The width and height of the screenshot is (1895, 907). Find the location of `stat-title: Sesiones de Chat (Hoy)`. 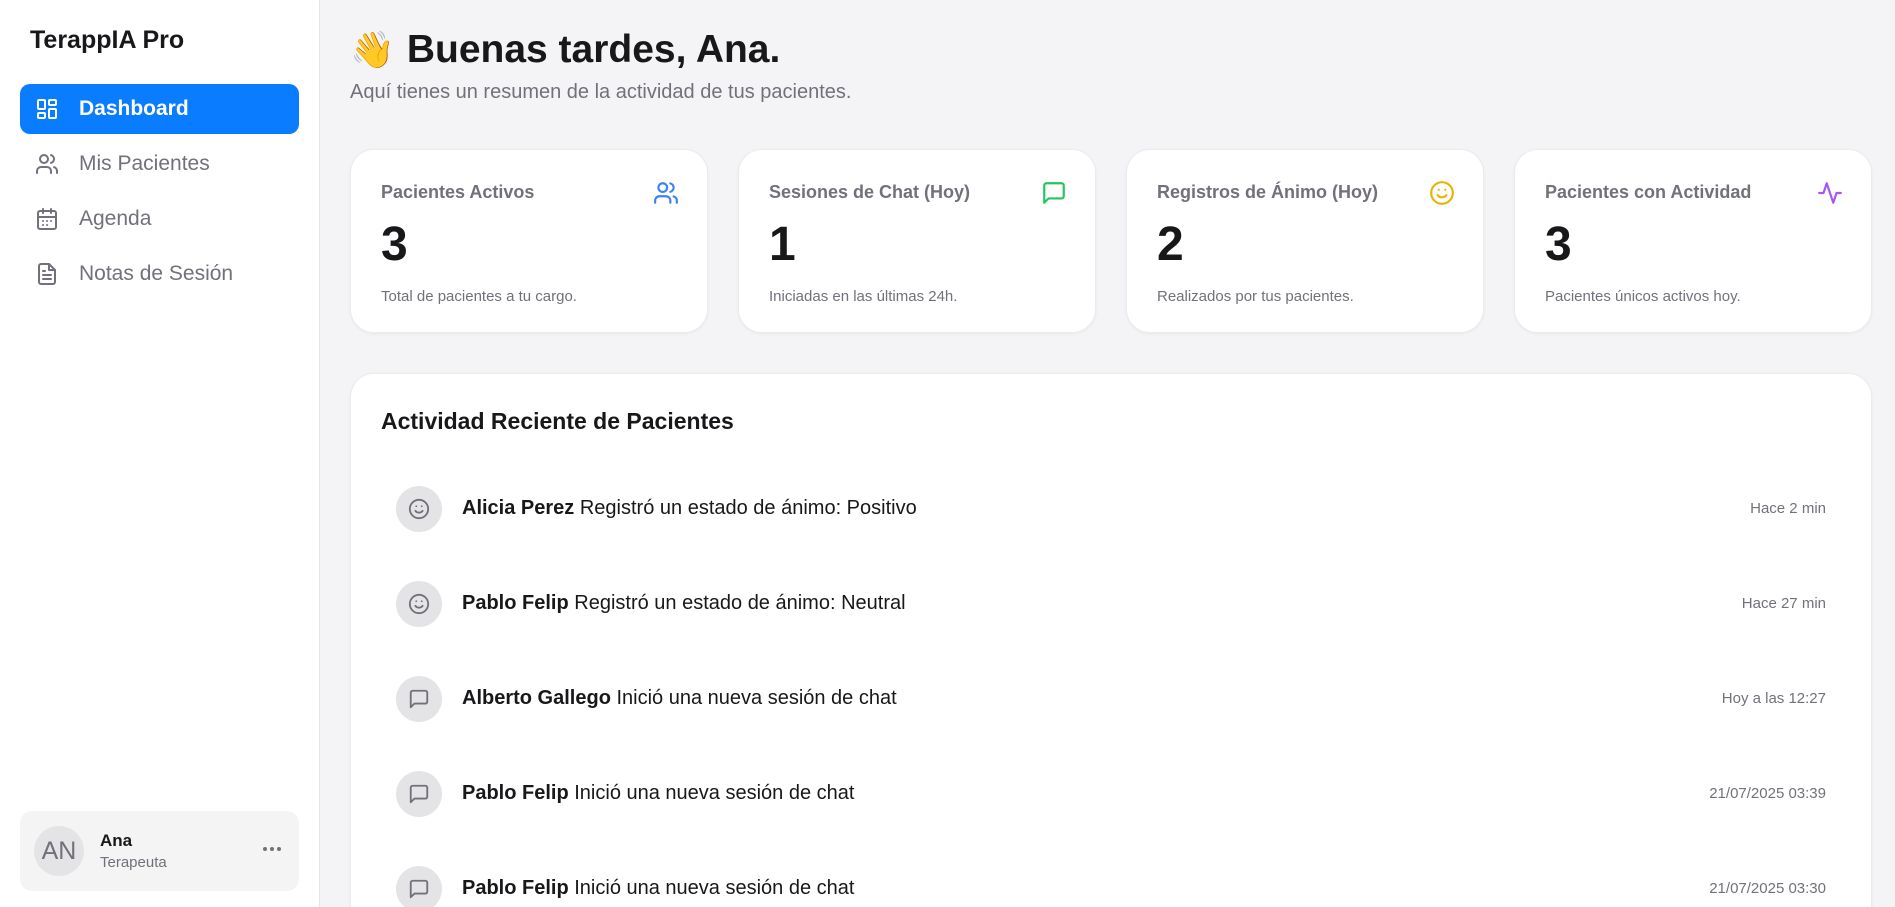

stat-title: Sesiones de Chat (Hoy) is located at coordinates (870, 192).